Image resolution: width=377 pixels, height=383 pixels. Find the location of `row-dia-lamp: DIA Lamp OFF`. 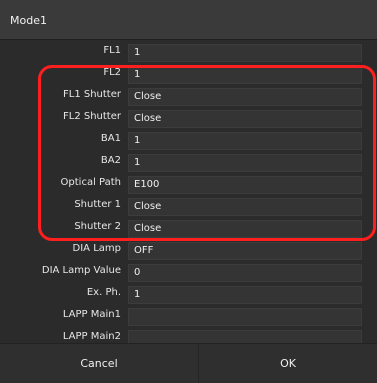

row-dia-lamp: DIA Lamp OFF is located at coordinates (188, 251).